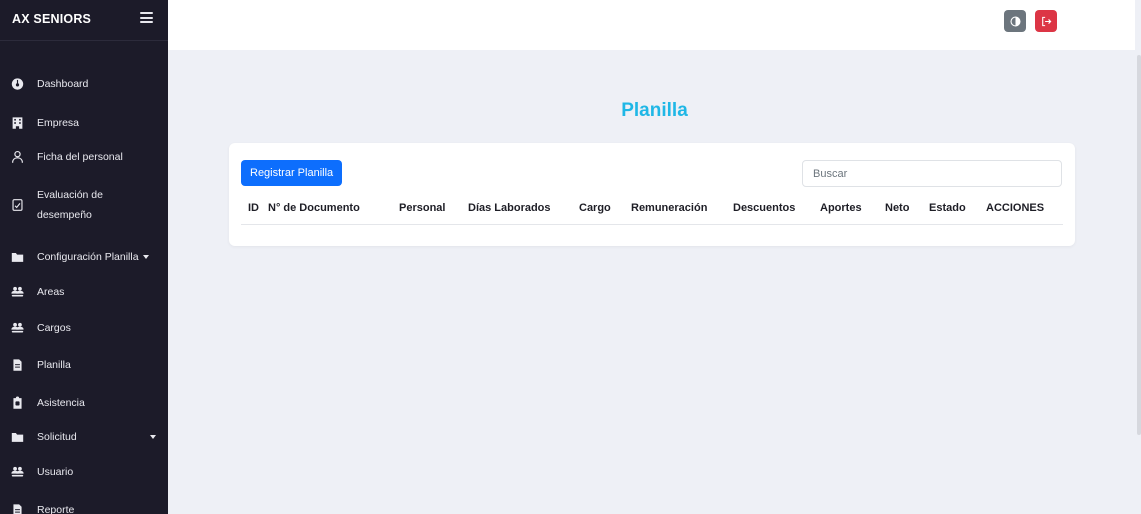  What do you see at coordinates (54, 365) in the screenshot?
I see `sidebar-item-label: Planilla` at bounding box center [54, 365].